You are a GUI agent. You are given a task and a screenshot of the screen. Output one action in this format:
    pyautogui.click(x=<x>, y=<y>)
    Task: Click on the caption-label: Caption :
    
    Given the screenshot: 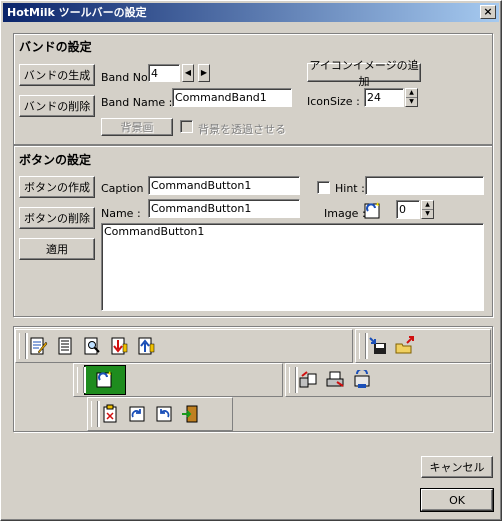 What is the action you would take?
    pyautogui.click(x=126, y=188)
    